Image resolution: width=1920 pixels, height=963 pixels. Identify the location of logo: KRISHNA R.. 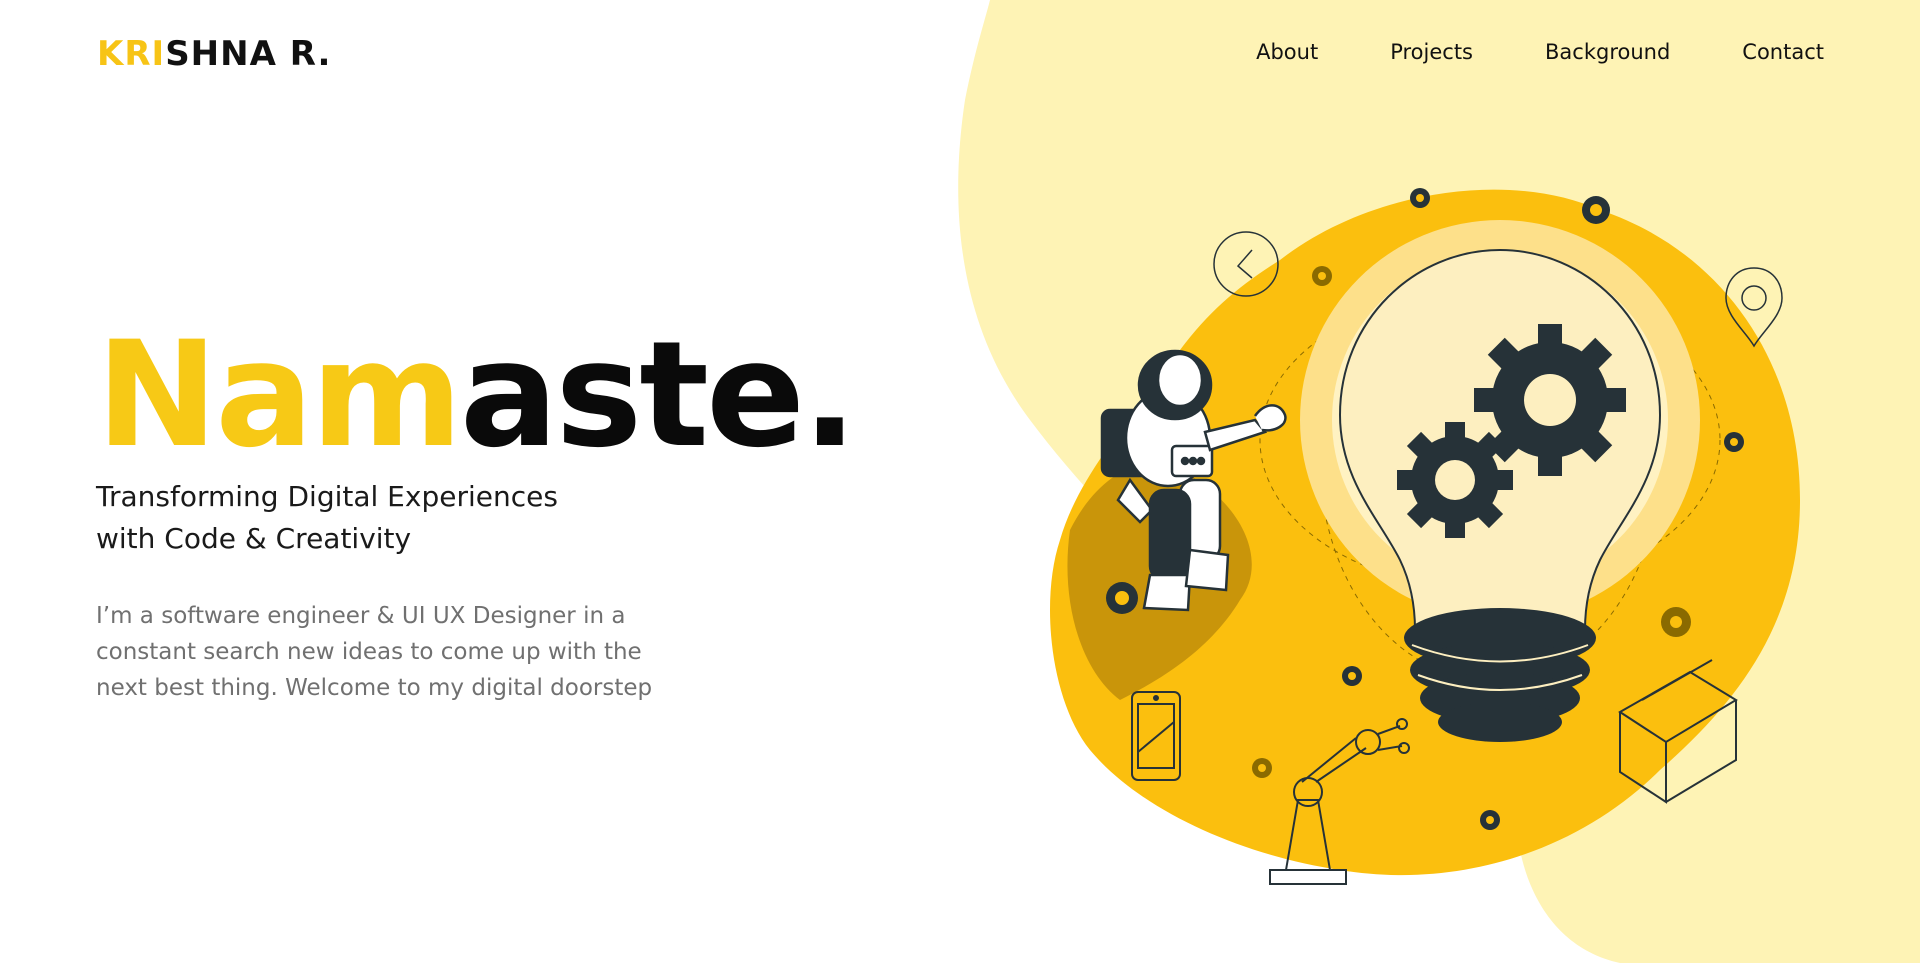
(214, 54).